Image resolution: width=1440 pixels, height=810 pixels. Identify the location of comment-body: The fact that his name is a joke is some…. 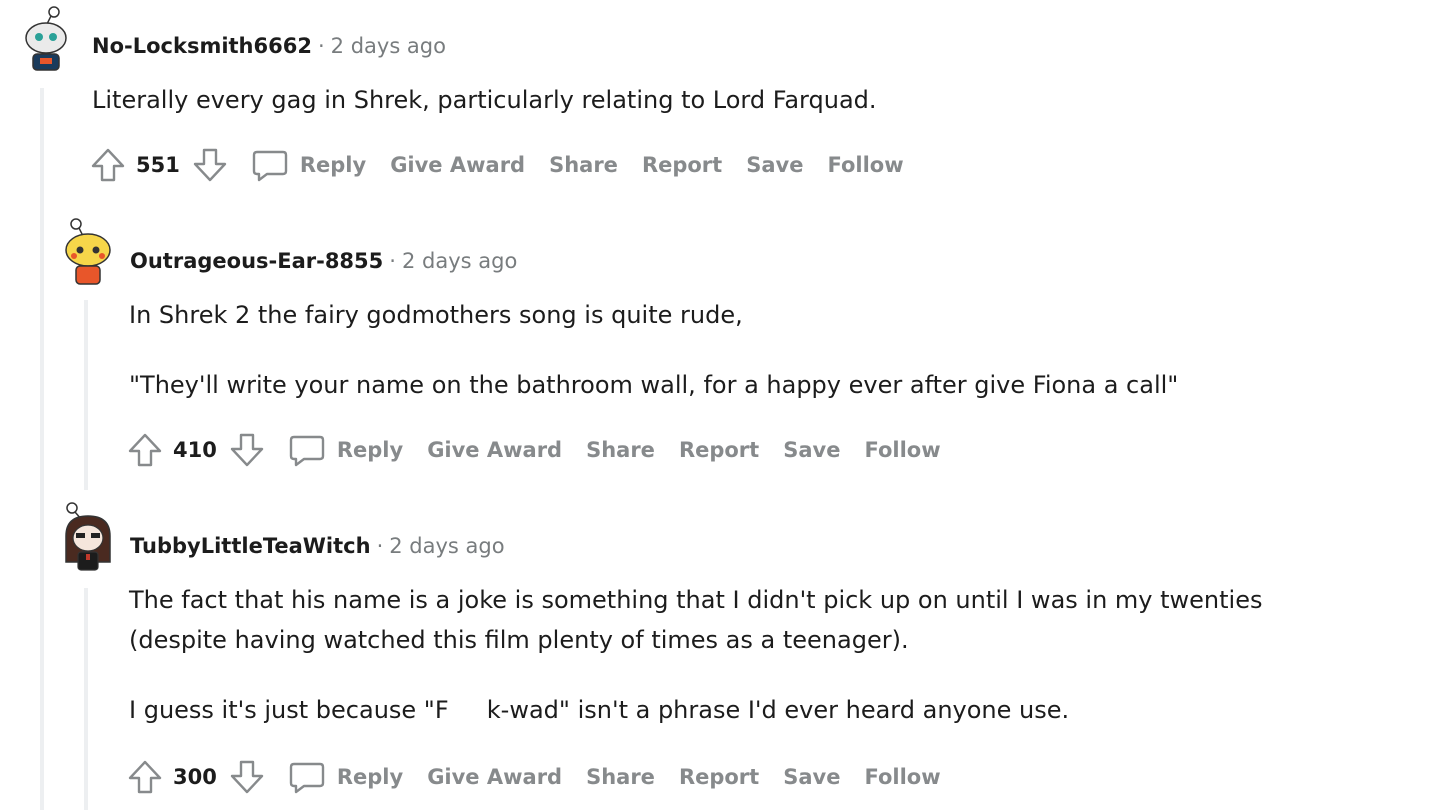
(695, 655).